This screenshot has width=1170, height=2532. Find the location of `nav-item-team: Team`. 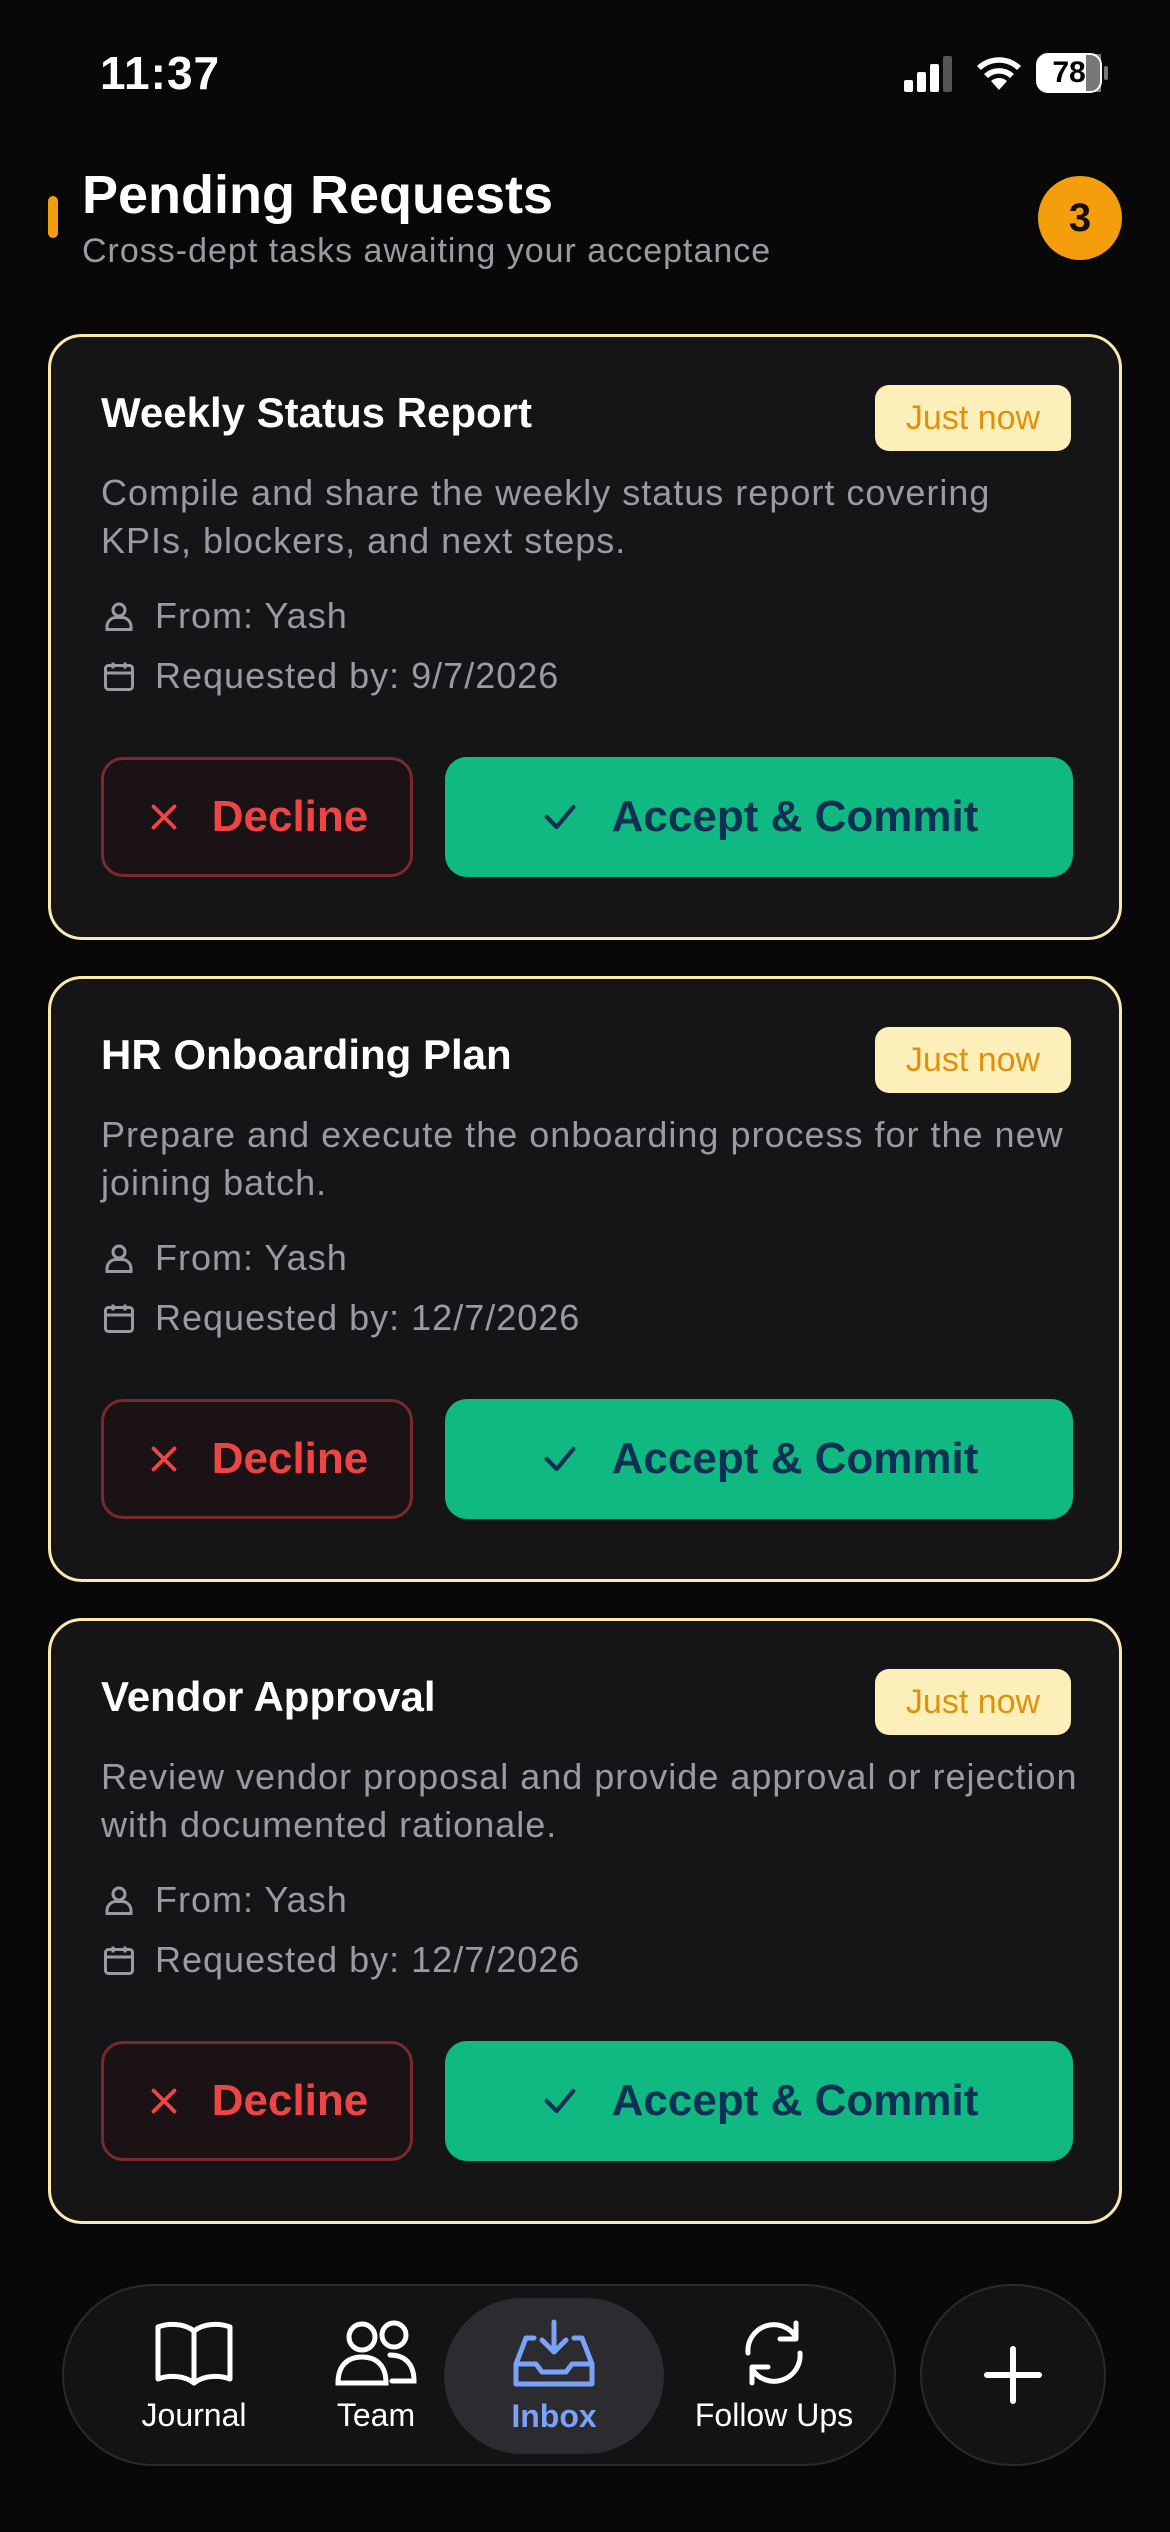

nav-item-team: Team is located at coordinates (376, 2375).